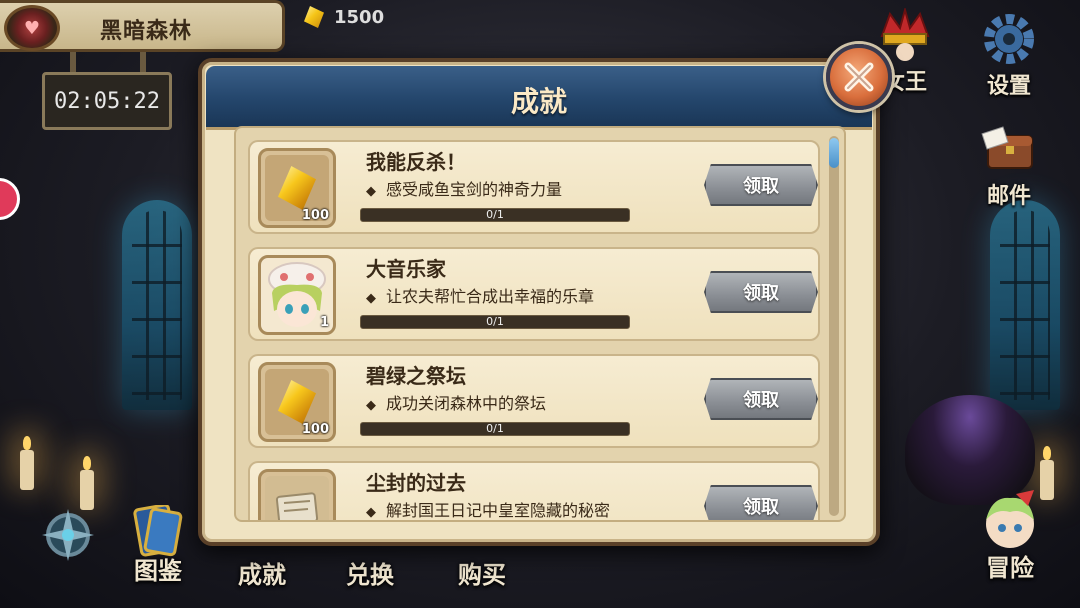 The height and width of the screenshot is (608, 1080). What do you see at coordinates (324, 322) in the screenshot?
I see `reward-quantity: 1` at bounding box center [324, 322].